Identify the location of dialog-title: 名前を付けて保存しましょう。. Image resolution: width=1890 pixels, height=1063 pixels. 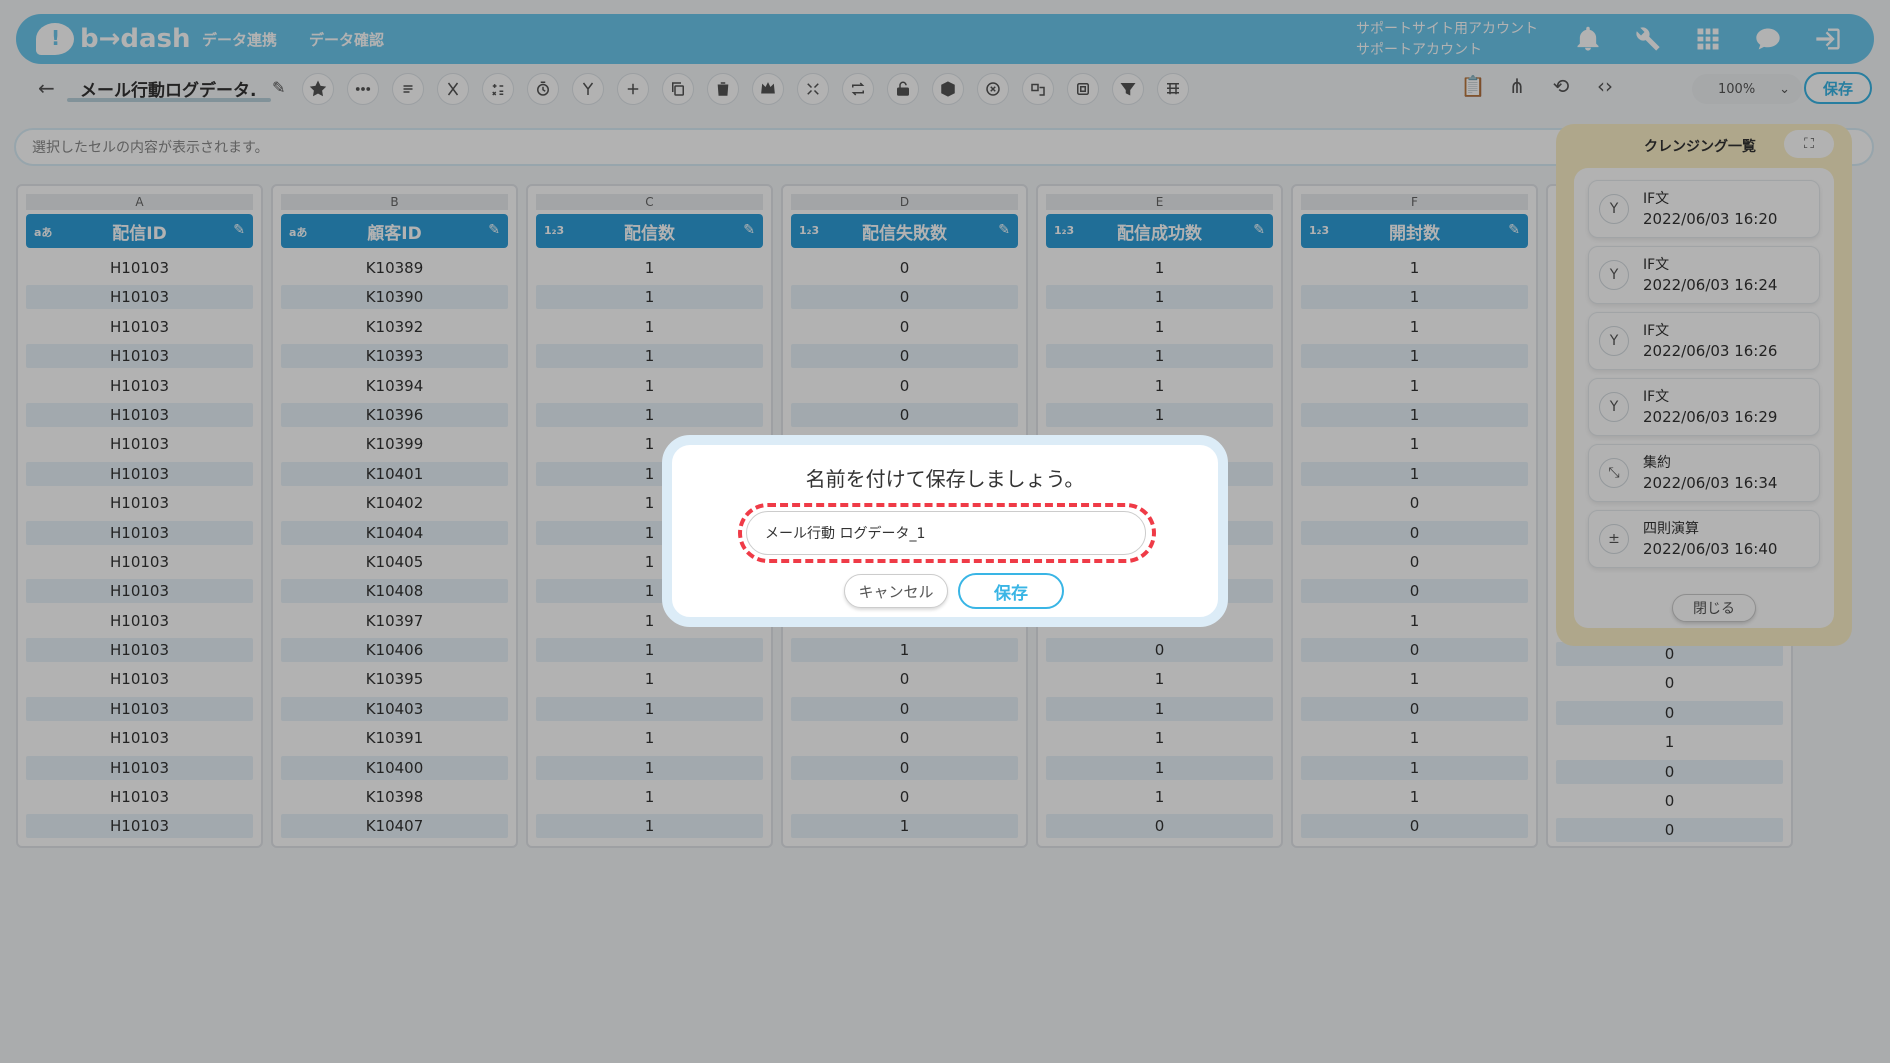
(945, 479).